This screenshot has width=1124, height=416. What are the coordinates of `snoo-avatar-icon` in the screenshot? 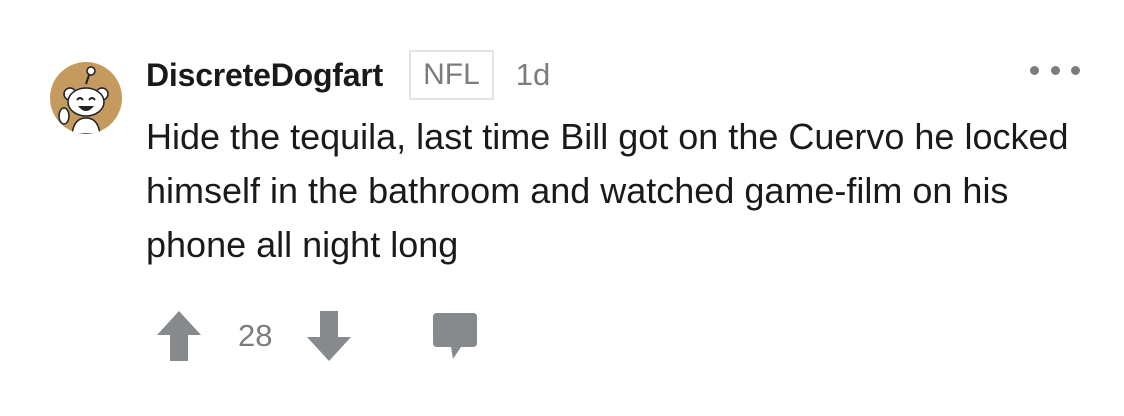 It's located at (83, 100).